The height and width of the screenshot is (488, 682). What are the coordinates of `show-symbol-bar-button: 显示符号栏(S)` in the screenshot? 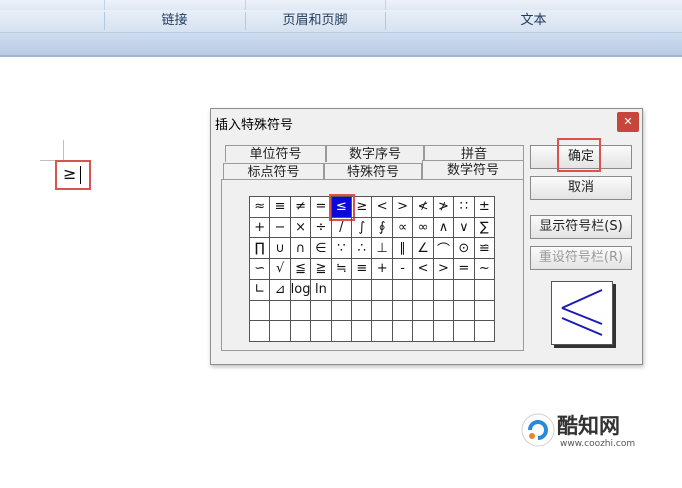 It's located at (581, 227).